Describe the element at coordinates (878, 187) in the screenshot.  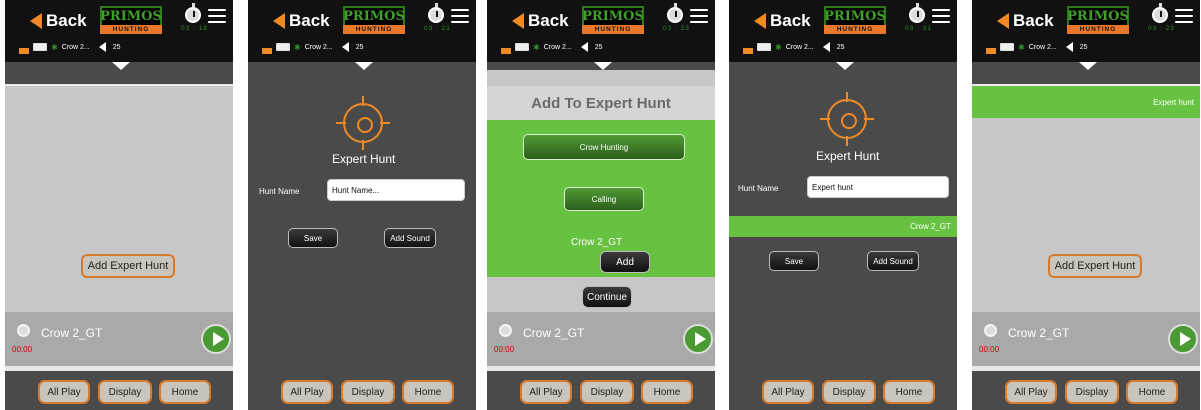
I see `hunt-name-input: Expert hunt` at that location.